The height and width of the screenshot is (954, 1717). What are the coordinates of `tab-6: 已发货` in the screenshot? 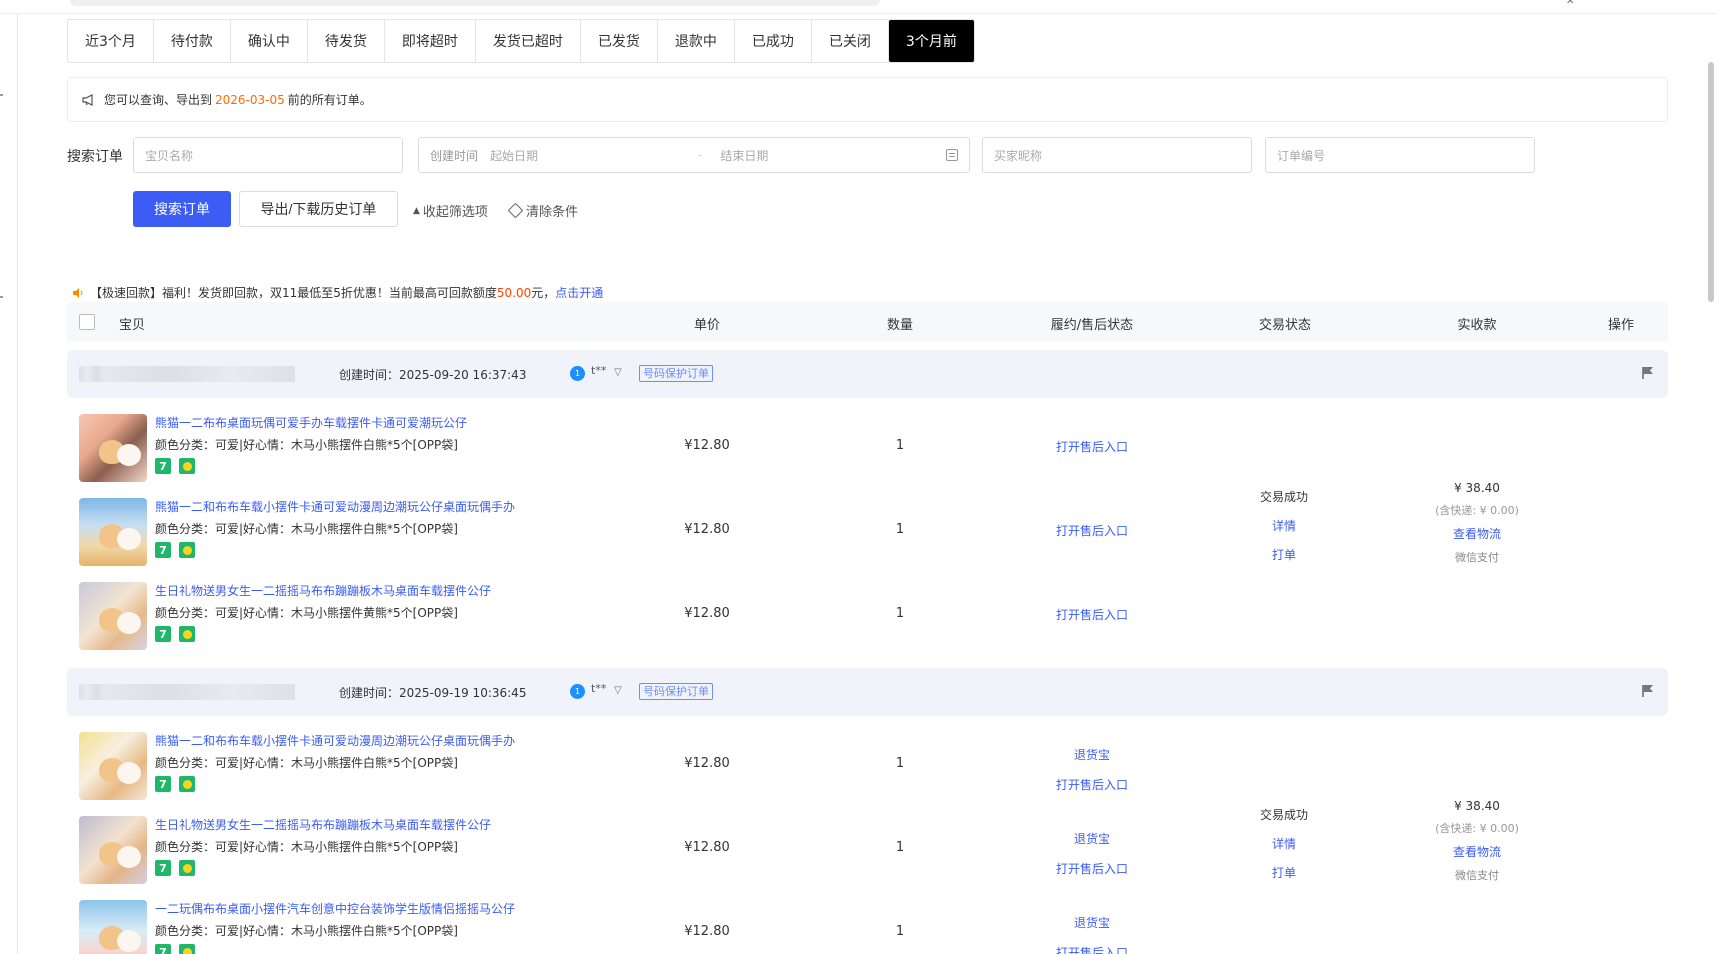 It's located at (619, 41).